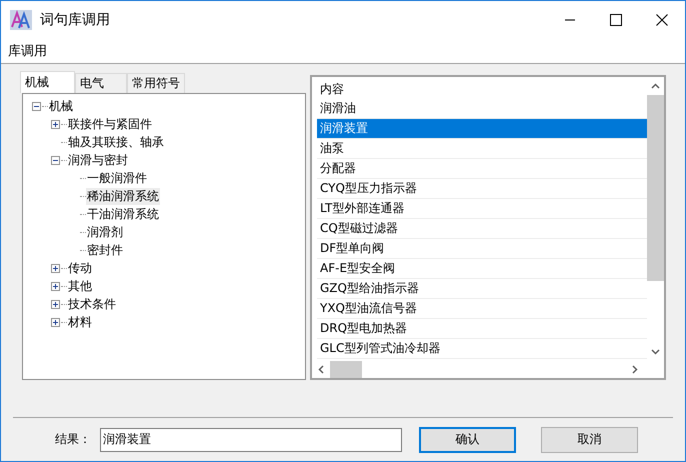  Describe the element at coordinates (92, 304) in the screenshot. I see `tree-item: 技术条件` at that location.